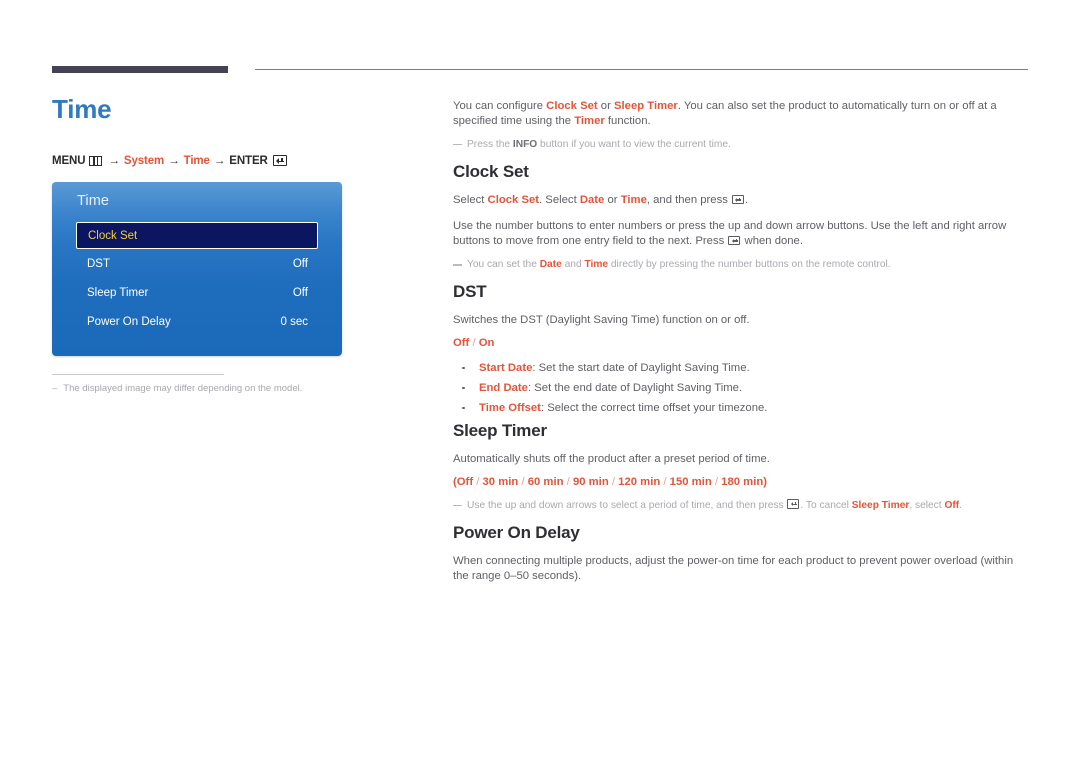 Image resolution: width=1080 pixels, height=763 pixels. What do you see at coordinates (573, 265) in the screenshot?
I see `cs-note-text-2: and` at bounding box center [573, 265].